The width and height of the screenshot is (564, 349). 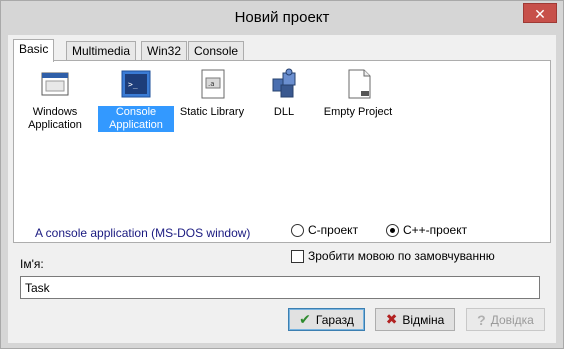 I want to click on cpp-project-label: C++-проект, so click(x=435, y=230).